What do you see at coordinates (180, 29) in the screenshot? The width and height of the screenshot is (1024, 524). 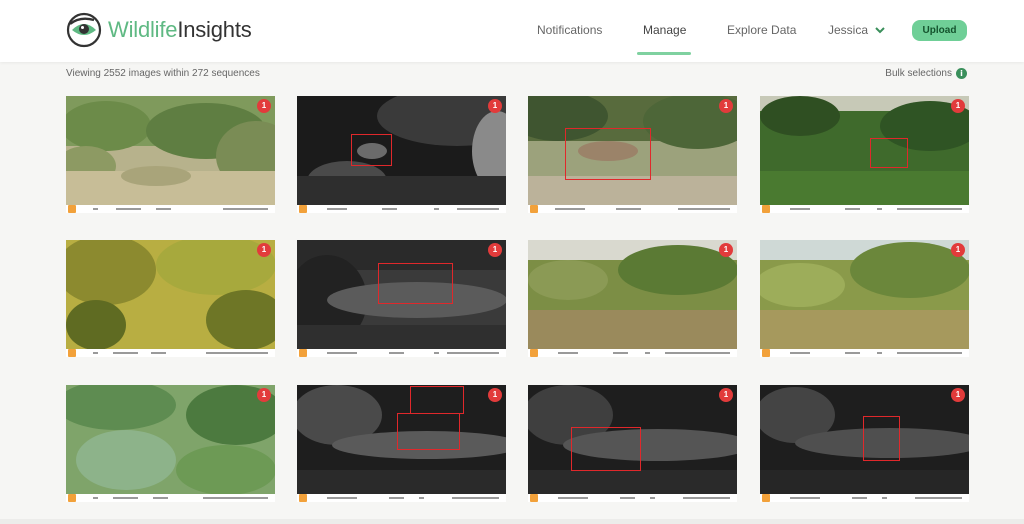 I see `brand-name: WildlifeInsights` at bounding box center [180, 29].